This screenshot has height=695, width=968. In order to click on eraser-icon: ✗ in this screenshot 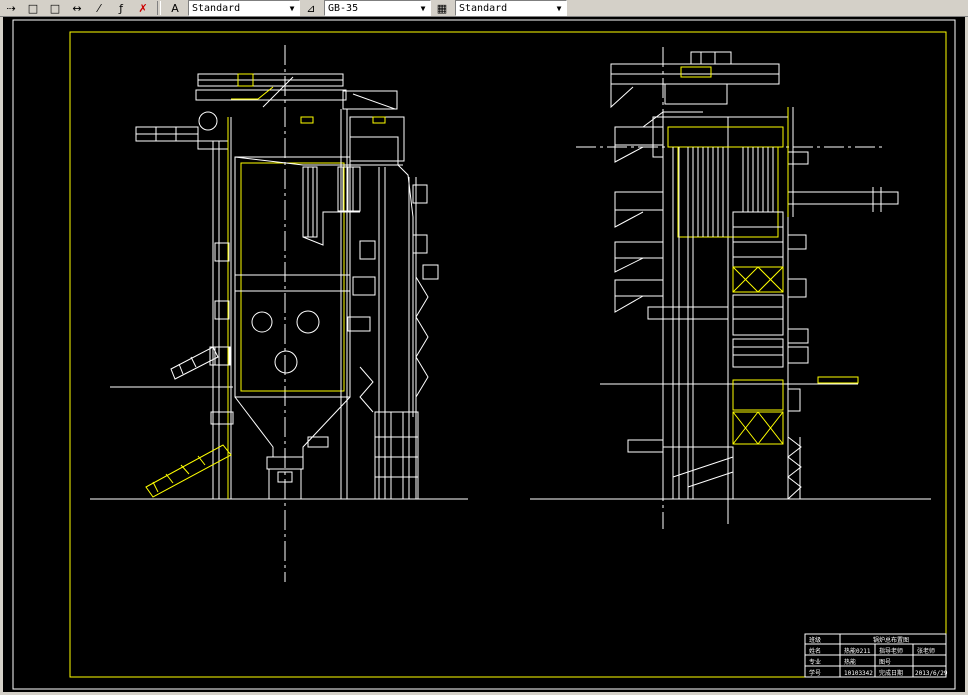, I will do `click(143, 8)`.